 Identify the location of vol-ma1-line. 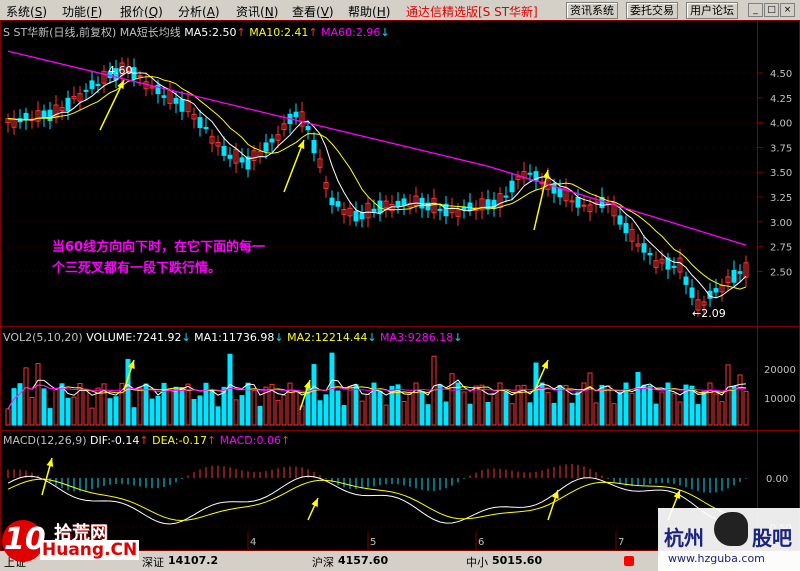
(377, 394).